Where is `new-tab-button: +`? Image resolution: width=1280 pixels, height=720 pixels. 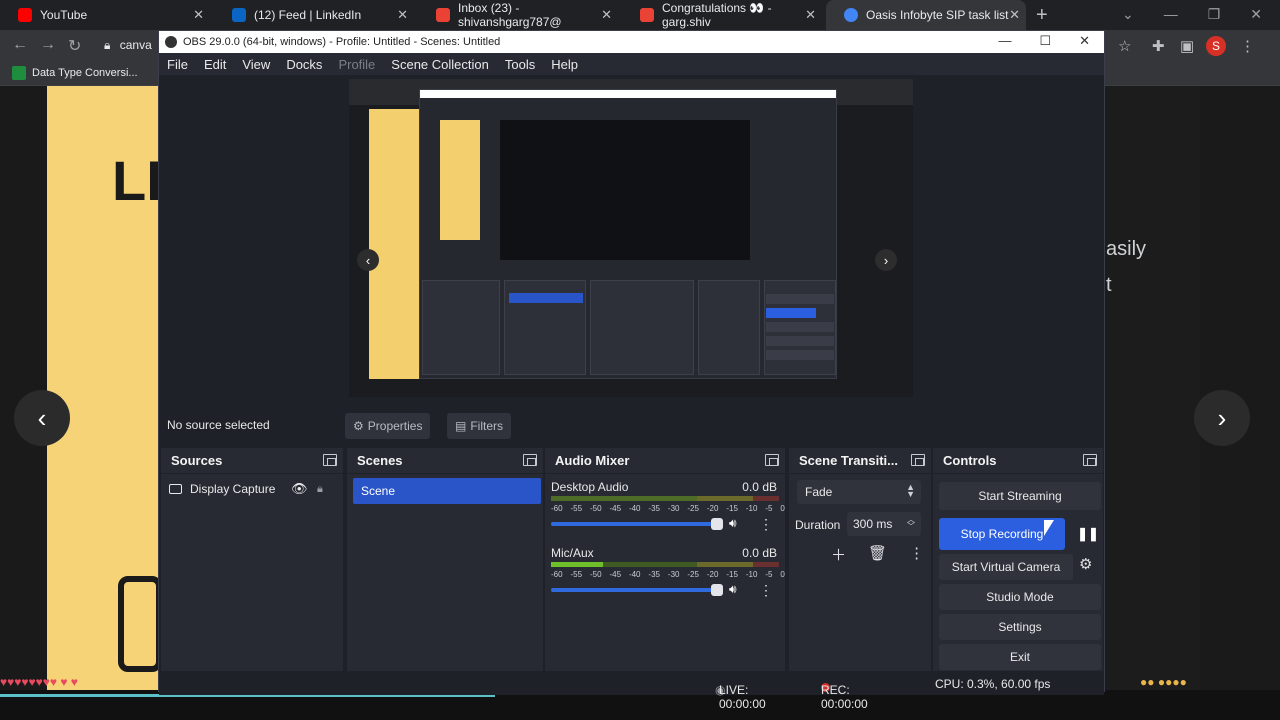
new-tab-button: + is located at coordinates (1042, 15).